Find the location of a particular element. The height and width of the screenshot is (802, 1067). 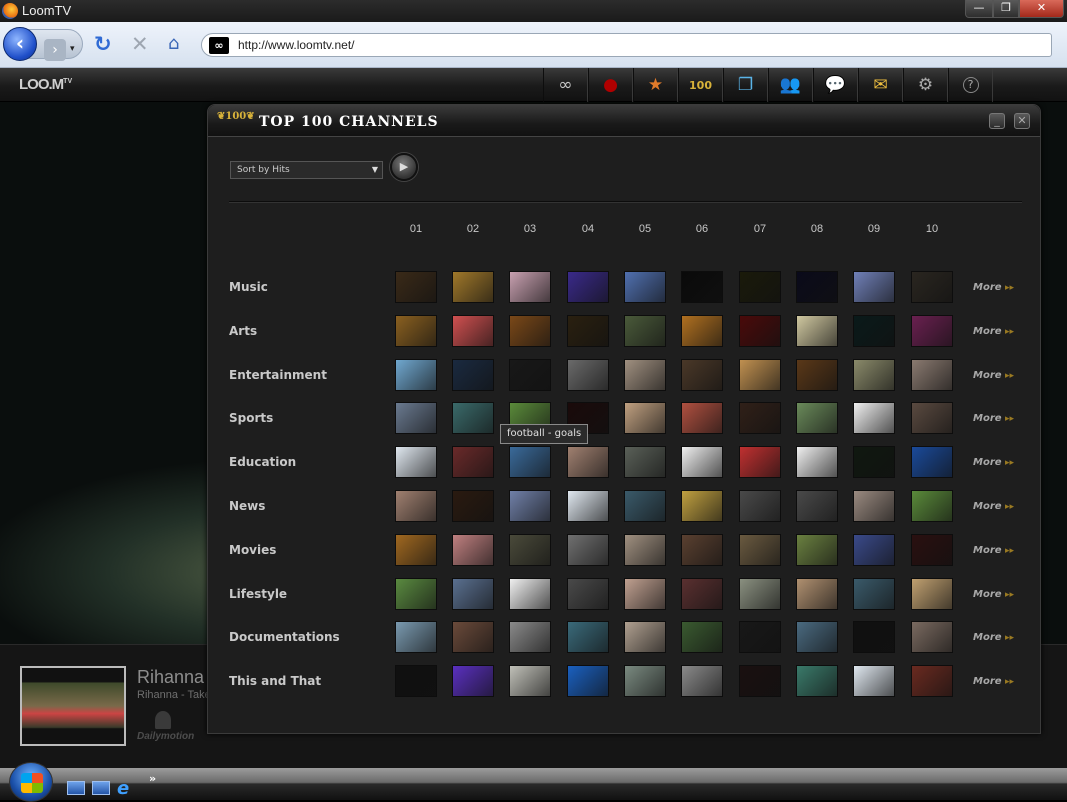

category-label: This and That is located at coordinates (275, 681).